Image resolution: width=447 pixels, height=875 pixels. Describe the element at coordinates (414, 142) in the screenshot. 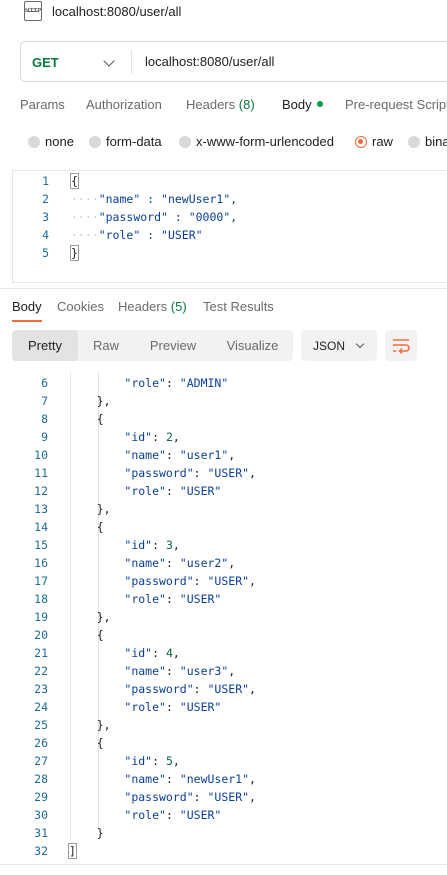

I see `radio-binary` at that location.